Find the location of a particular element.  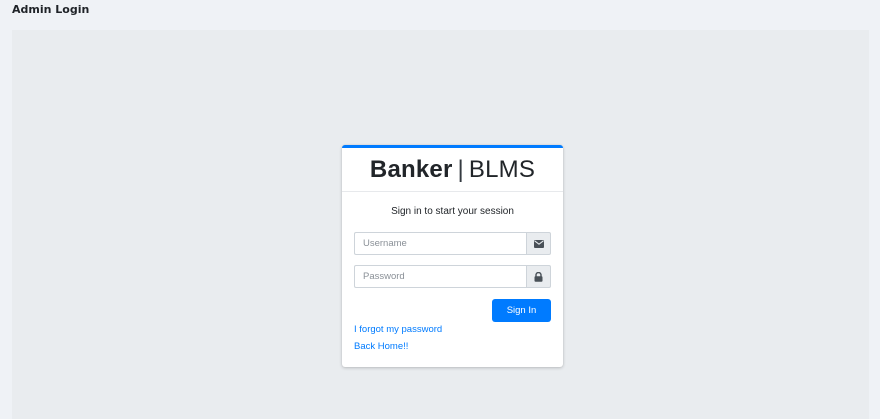

page-title: Admin Login is located at coordinates (51, 9).